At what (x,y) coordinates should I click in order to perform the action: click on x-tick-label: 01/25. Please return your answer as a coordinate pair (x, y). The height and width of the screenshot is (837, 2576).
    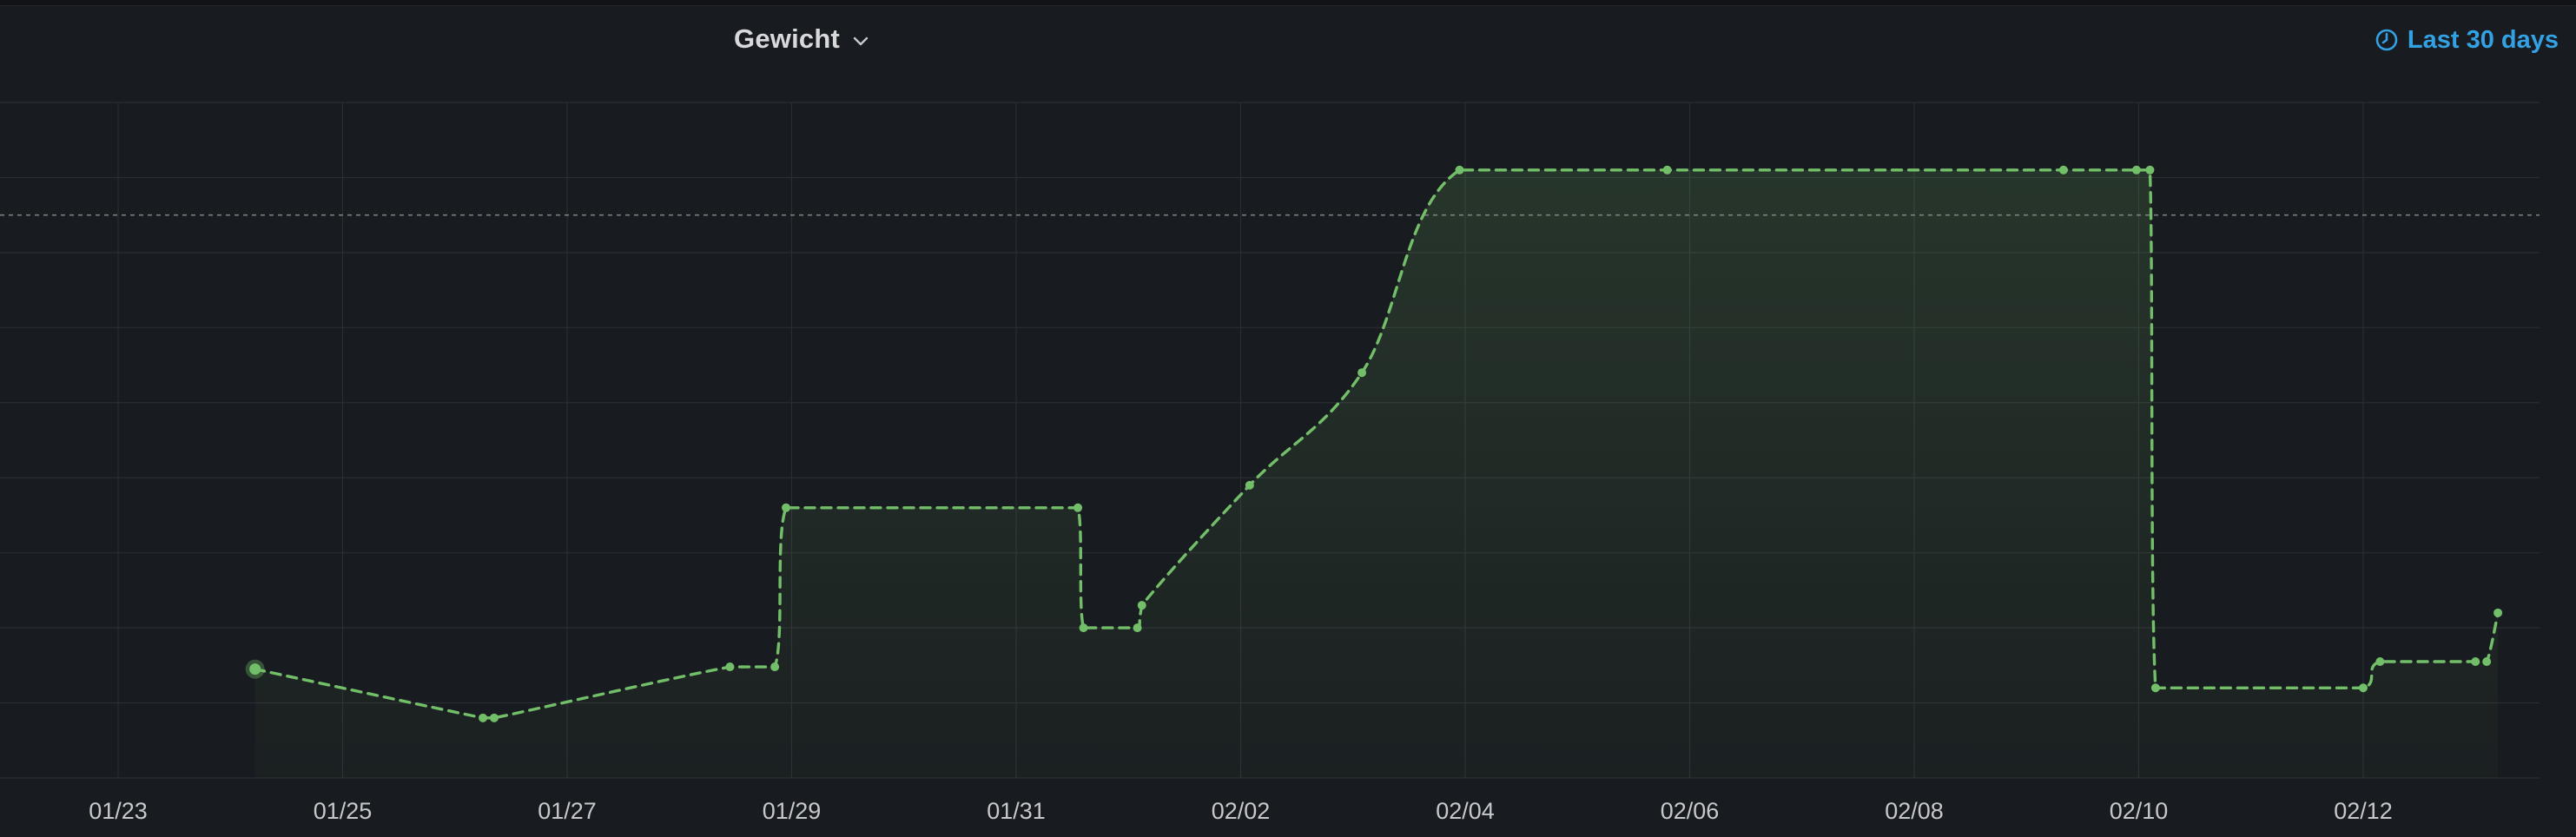
    Looking at the image, I should click on (343, 811).